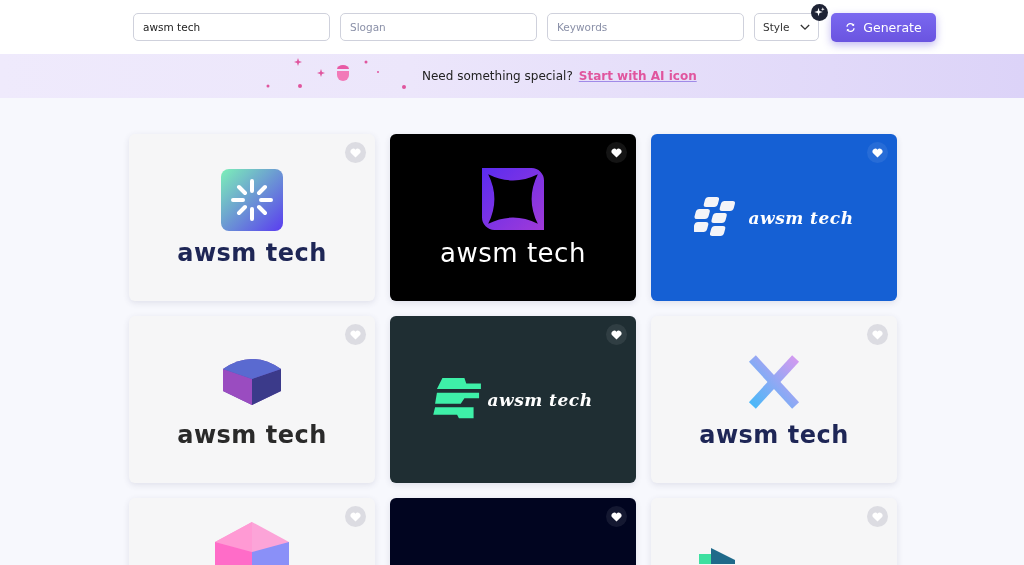  I want to click on refresh-icon, so click(851, 27).